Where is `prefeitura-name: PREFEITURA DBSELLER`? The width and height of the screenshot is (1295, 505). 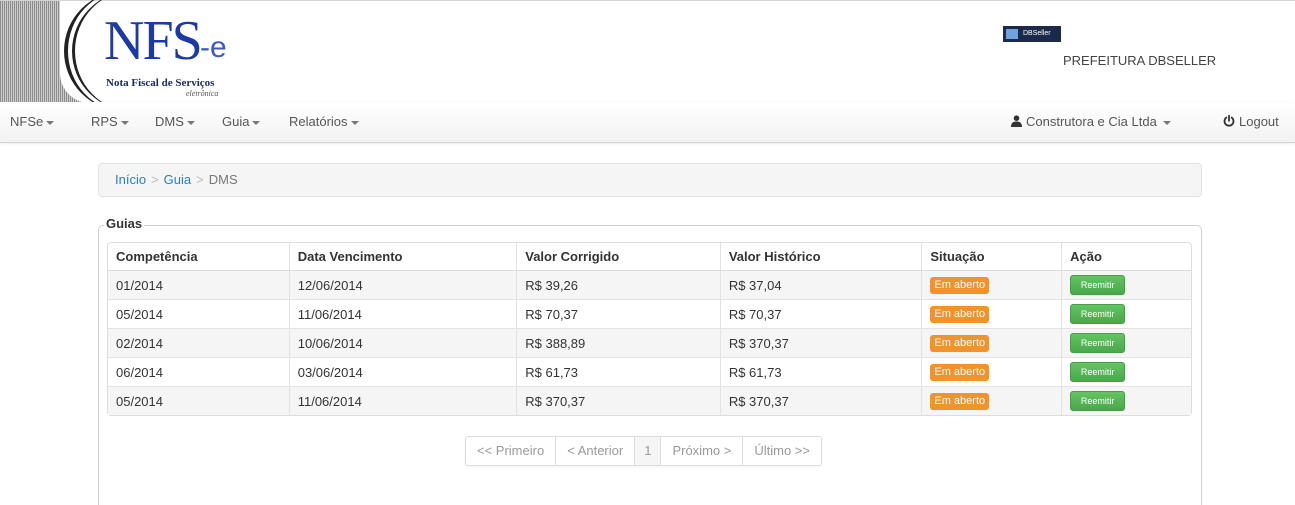 prefeitura-name: PREFEITURA DBSELLER is located at coordinates (1140, 60).